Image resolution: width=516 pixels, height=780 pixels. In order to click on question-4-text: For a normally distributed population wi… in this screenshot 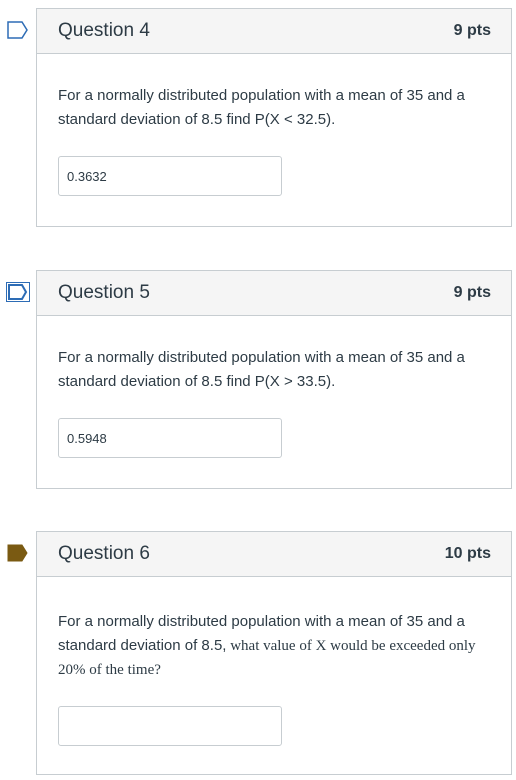, I will do `click(261, 107)`.